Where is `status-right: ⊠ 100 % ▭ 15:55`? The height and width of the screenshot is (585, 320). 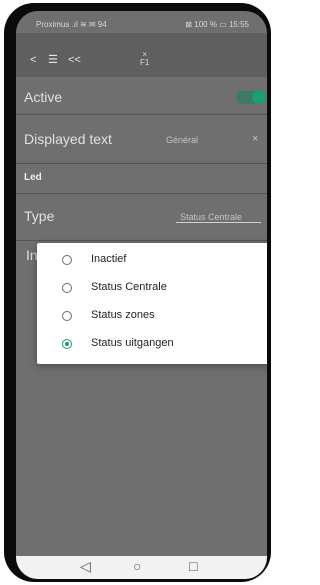
status-right: ⊠ 100 % ▭ 15:55 is located at coordinates (217, 24).